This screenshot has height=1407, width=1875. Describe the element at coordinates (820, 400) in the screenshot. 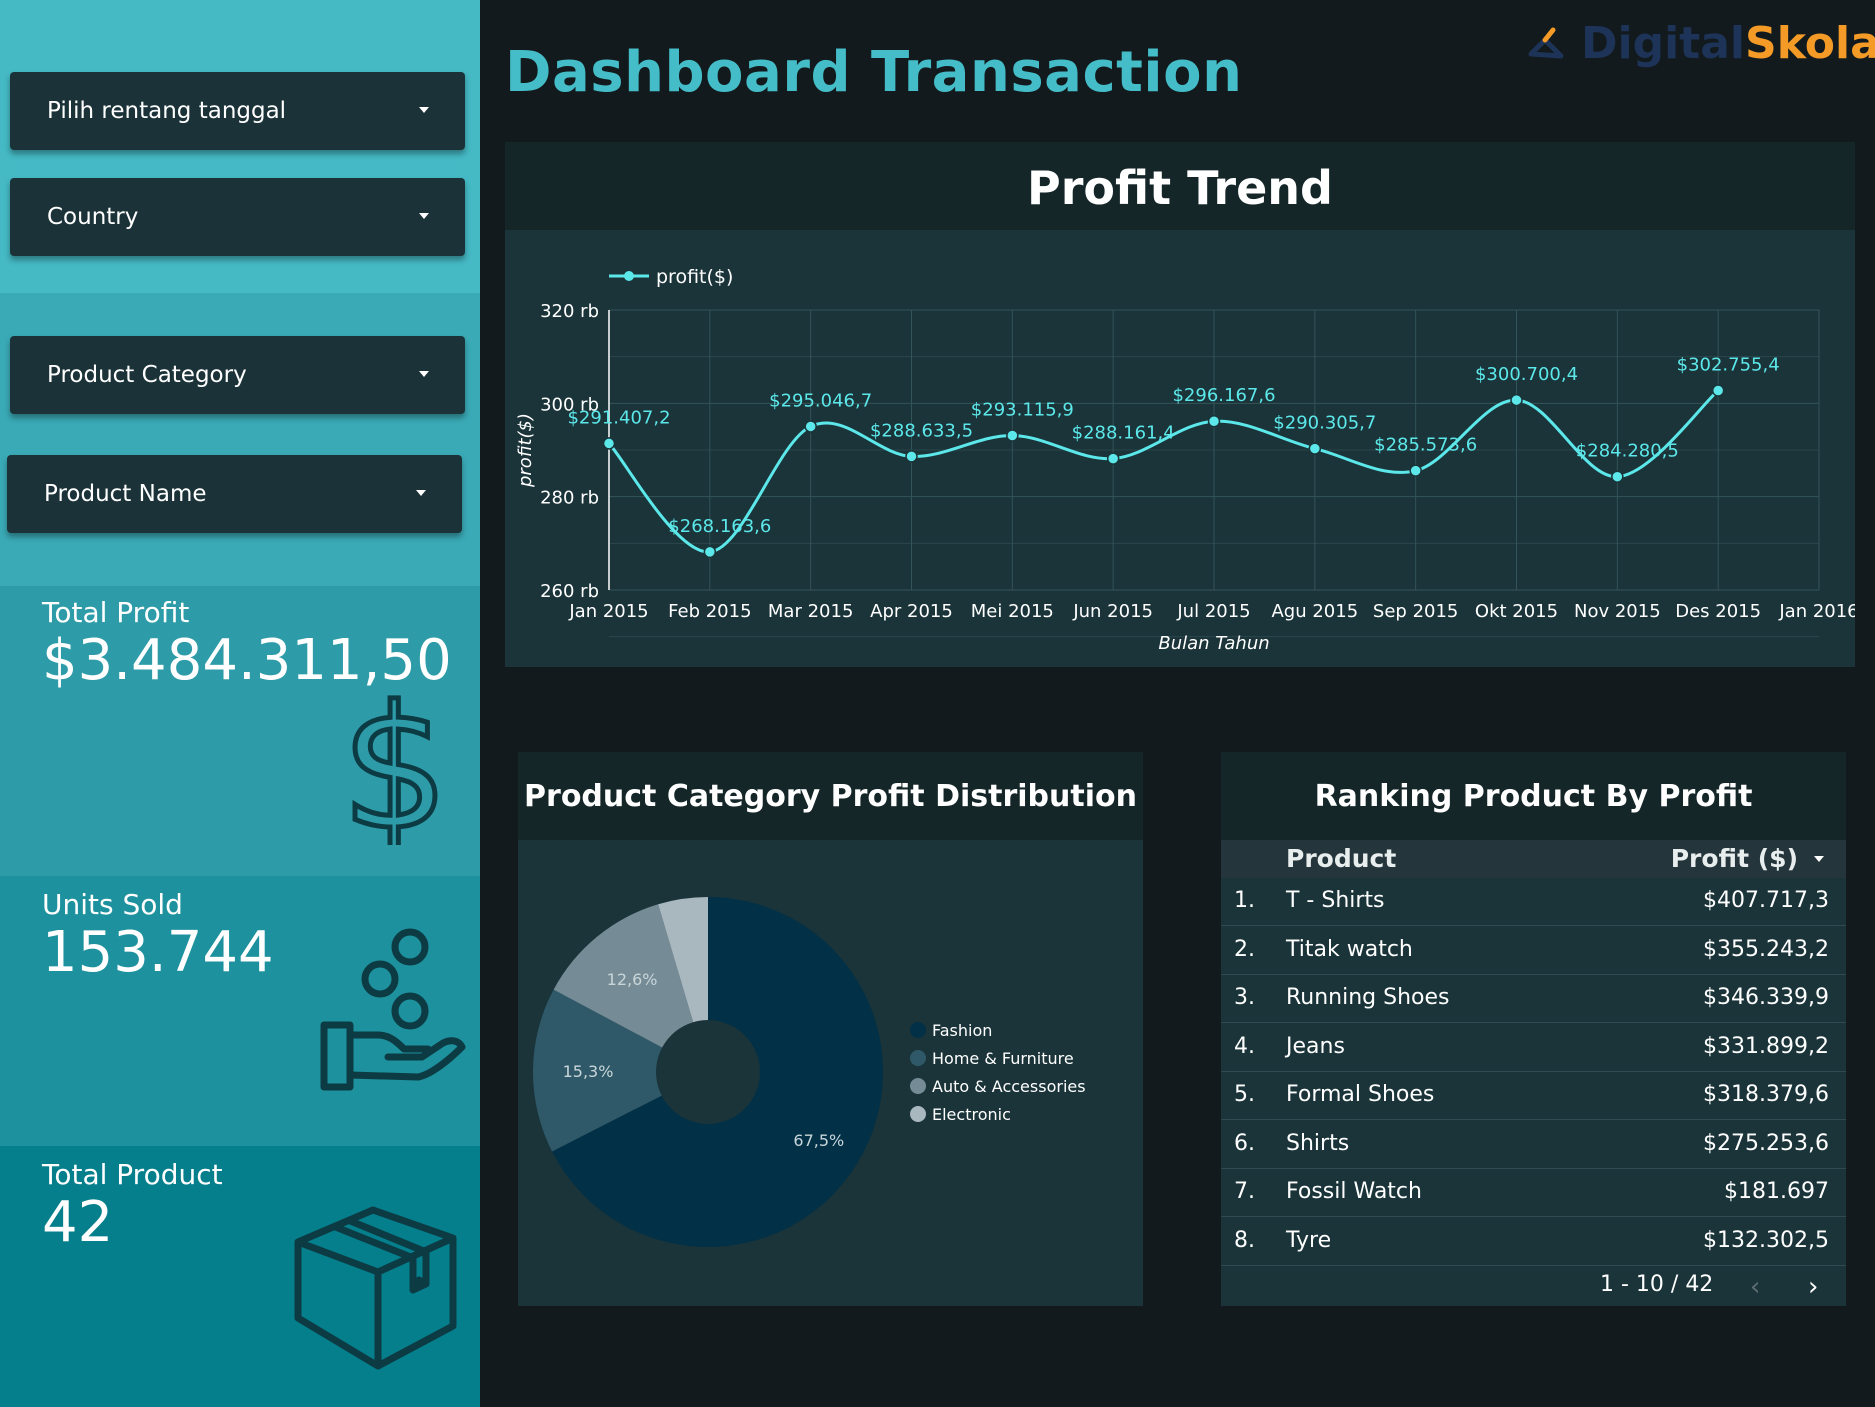

I see `data-label: $295.046,7` at that location.